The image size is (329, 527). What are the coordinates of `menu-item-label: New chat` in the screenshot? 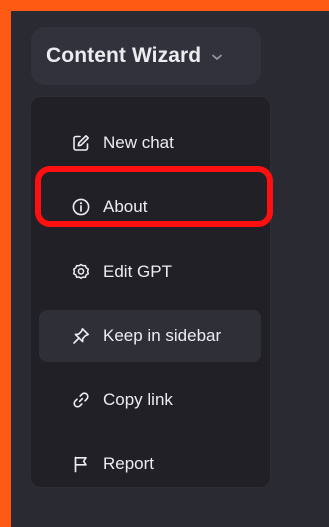 It's located at (138, 142).